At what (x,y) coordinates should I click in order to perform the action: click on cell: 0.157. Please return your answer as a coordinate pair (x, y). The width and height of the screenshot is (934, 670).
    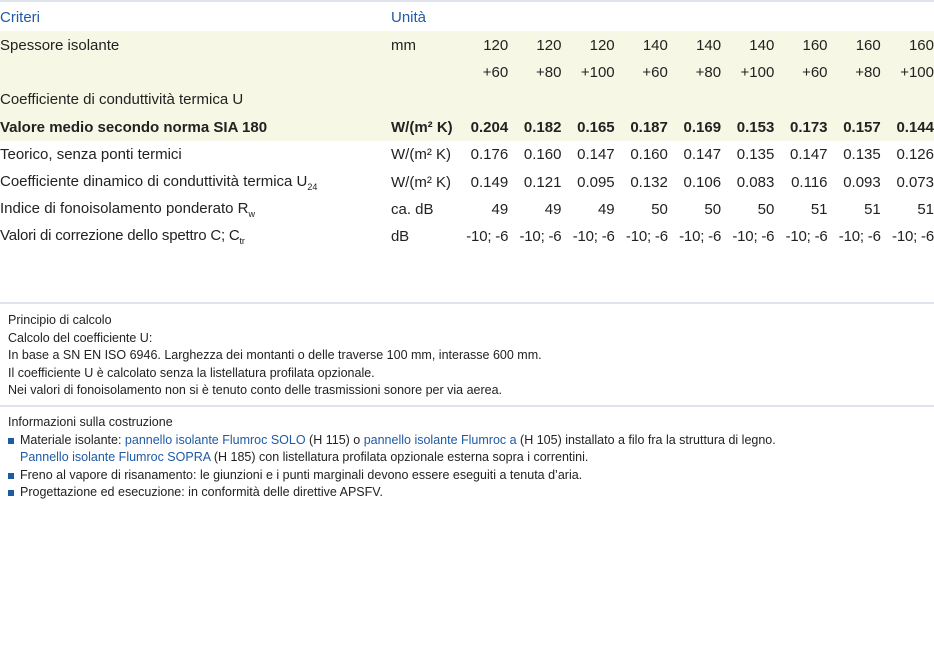
    Looking at the image, I should click on (854, 127).